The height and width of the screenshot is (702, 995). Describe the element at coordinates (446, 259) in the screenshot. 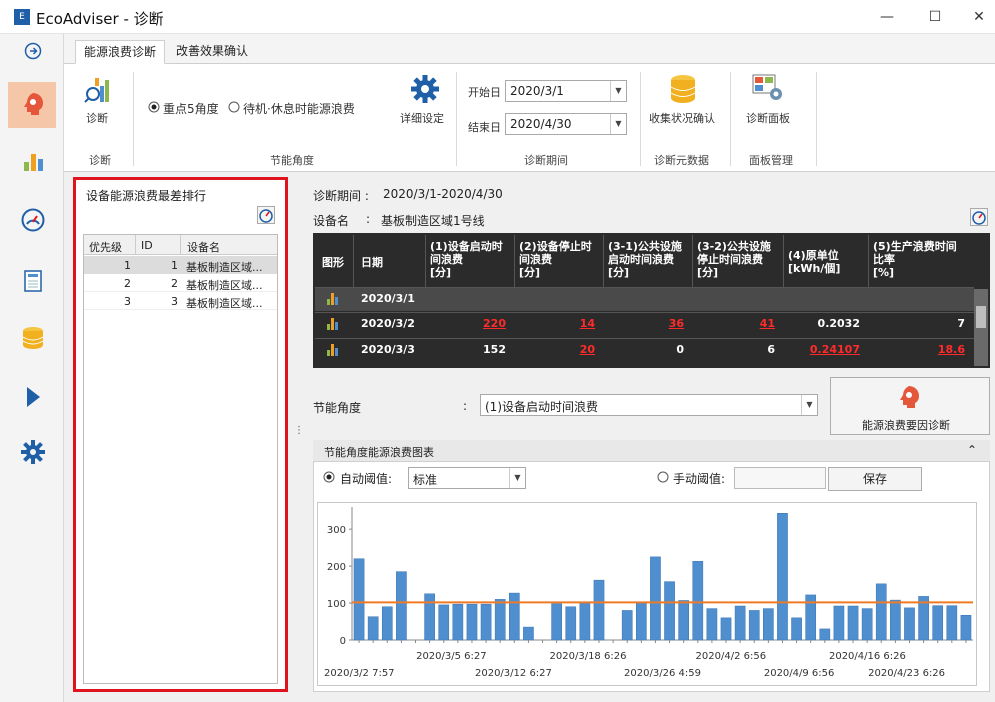

I see `grid-header-col2-line1: 间浪费` at that location.